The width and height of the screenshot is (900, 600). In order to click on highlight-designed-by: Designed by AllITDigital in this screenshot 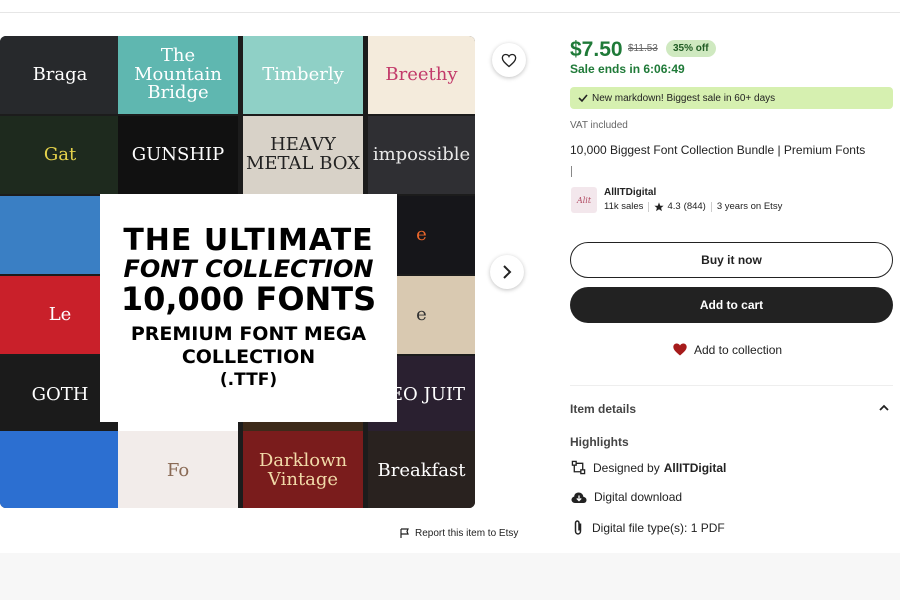, I will do `click(648, 467)`.